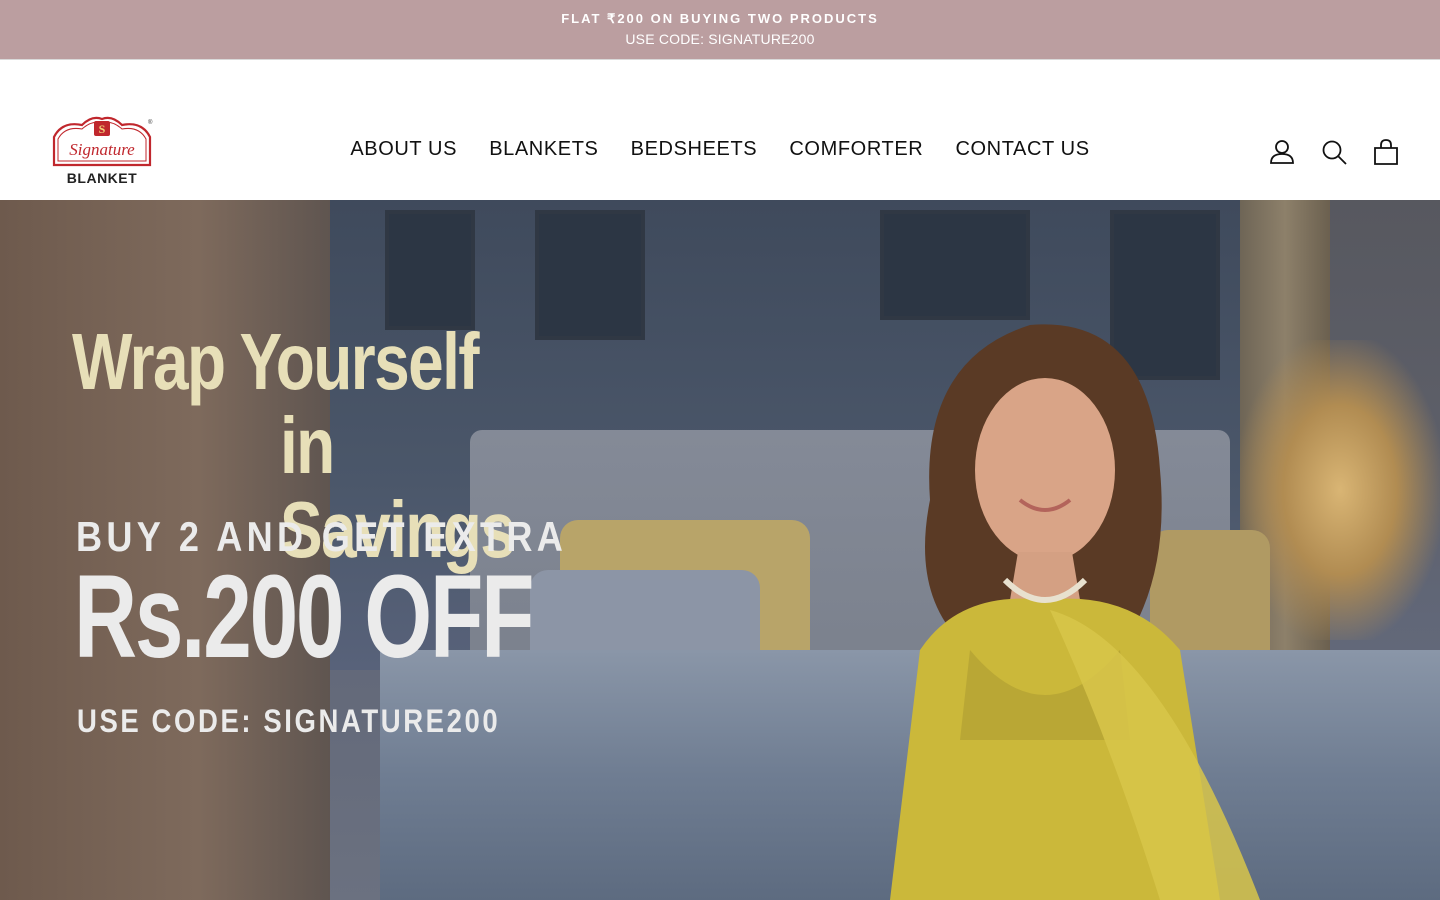 This screenshot has width=1440, height=900. What do you see at coordinates (543, 149) in the screenshot?
I see `nav-item-blankets: BLANKETS` at bounding box center [543, 149].